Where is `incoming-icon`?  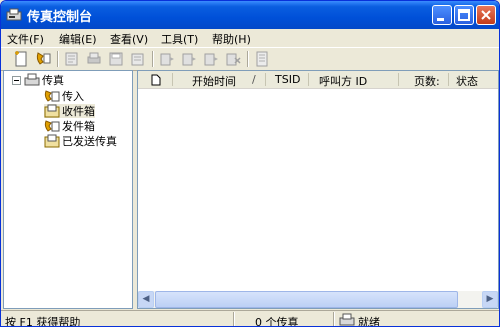 incoming-icon is located at coordinates (52, 96).